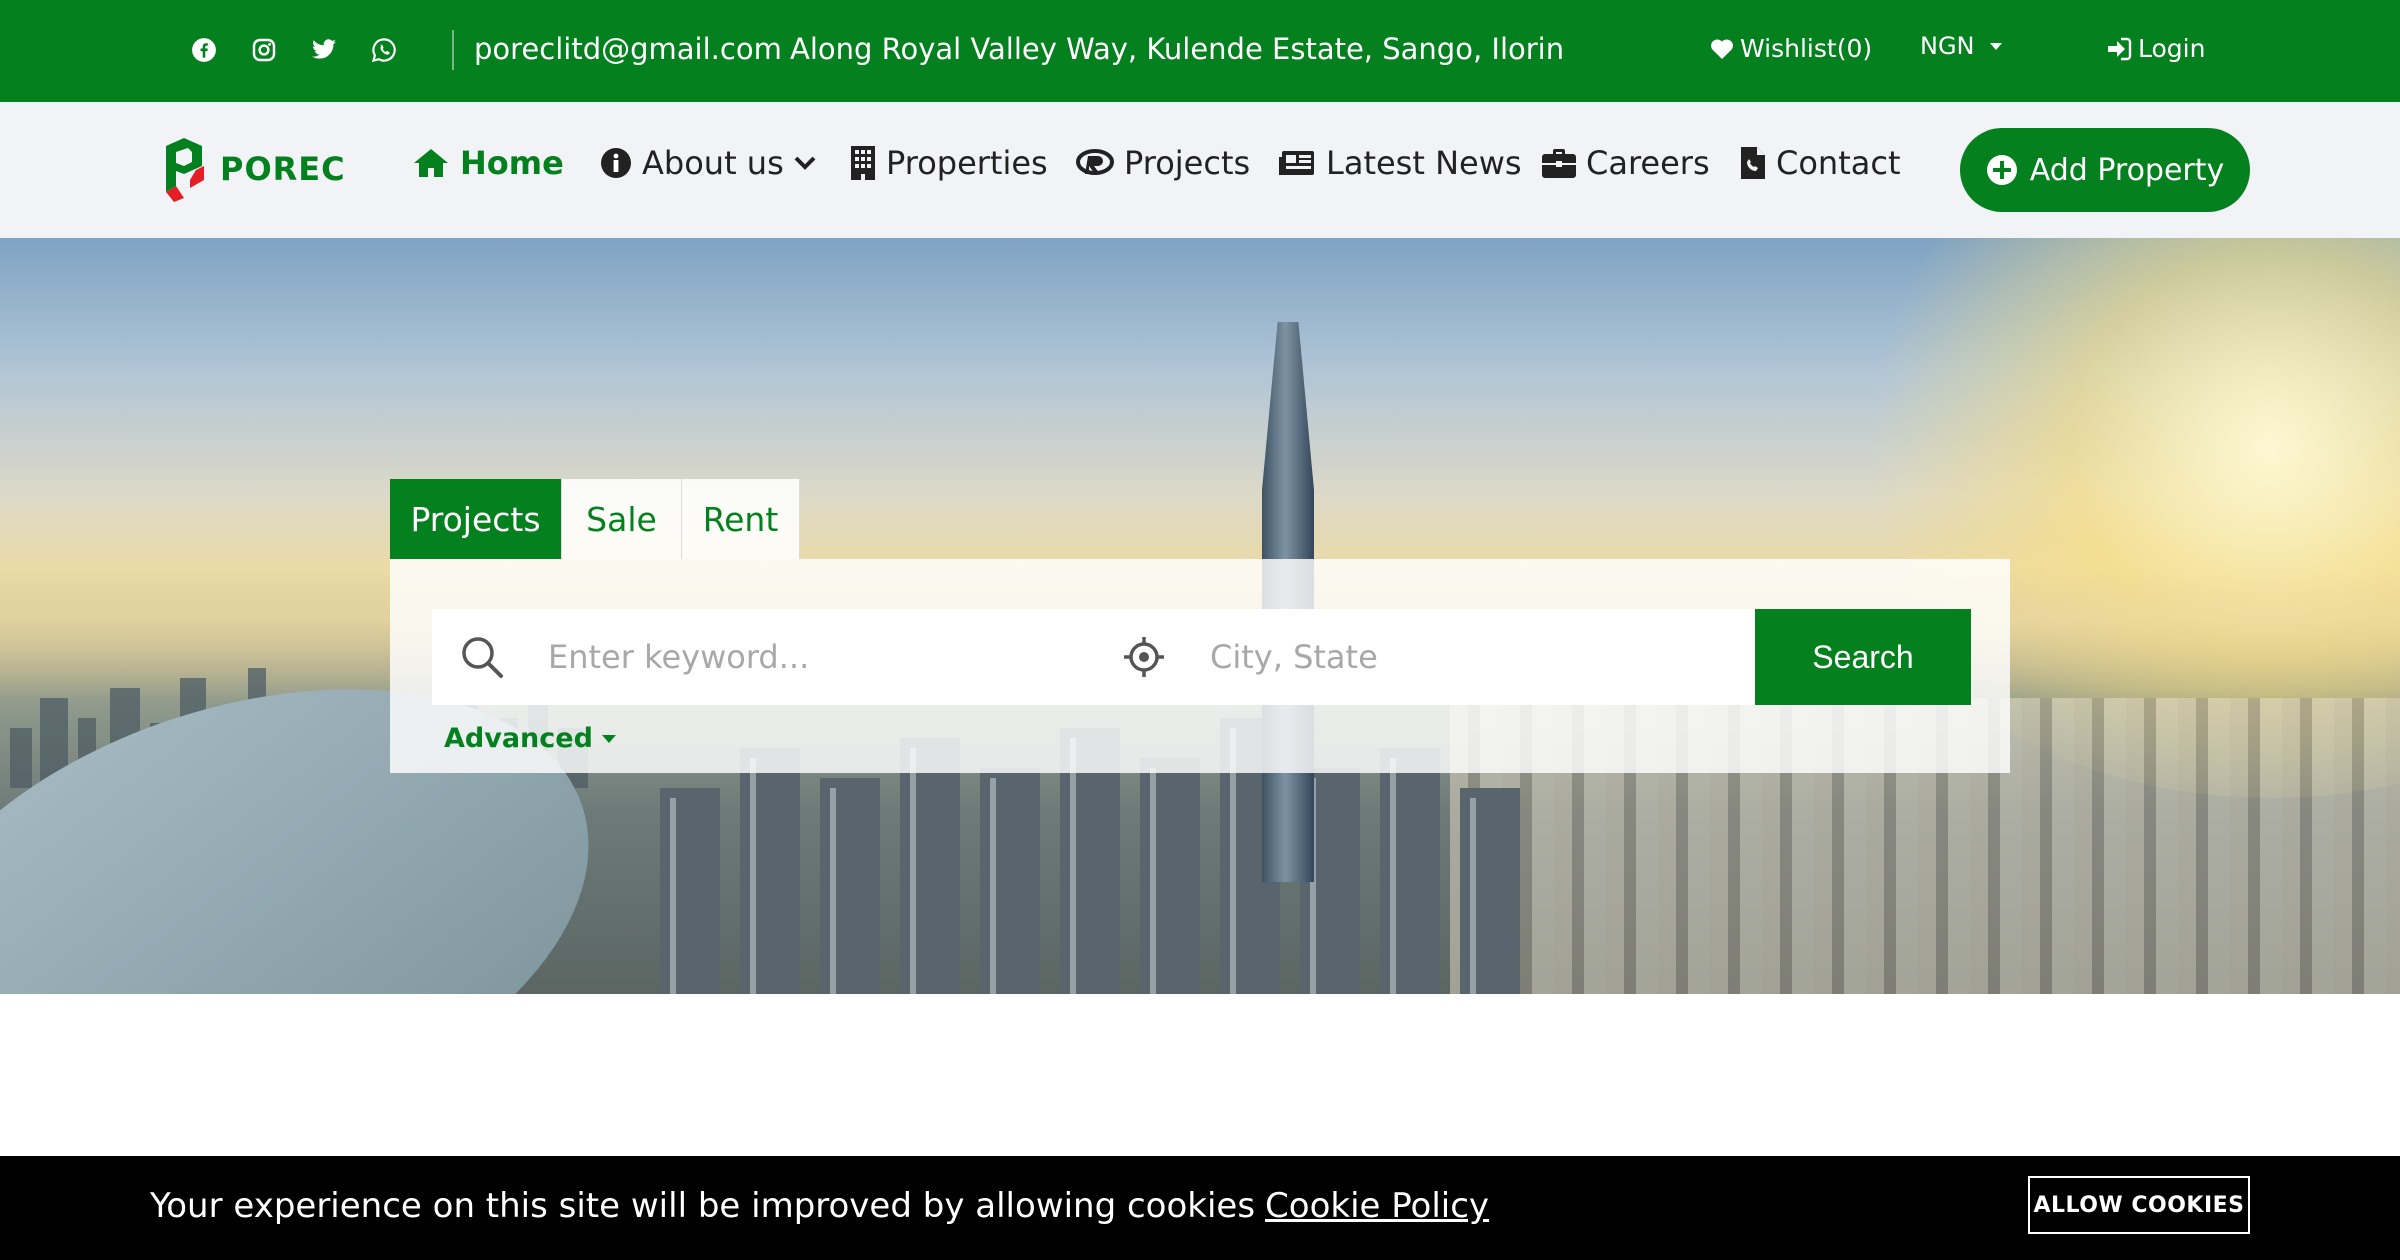 The image size is (2400, 1260). I want to click on nav-careers-label: Careers, so click(1648, 163).